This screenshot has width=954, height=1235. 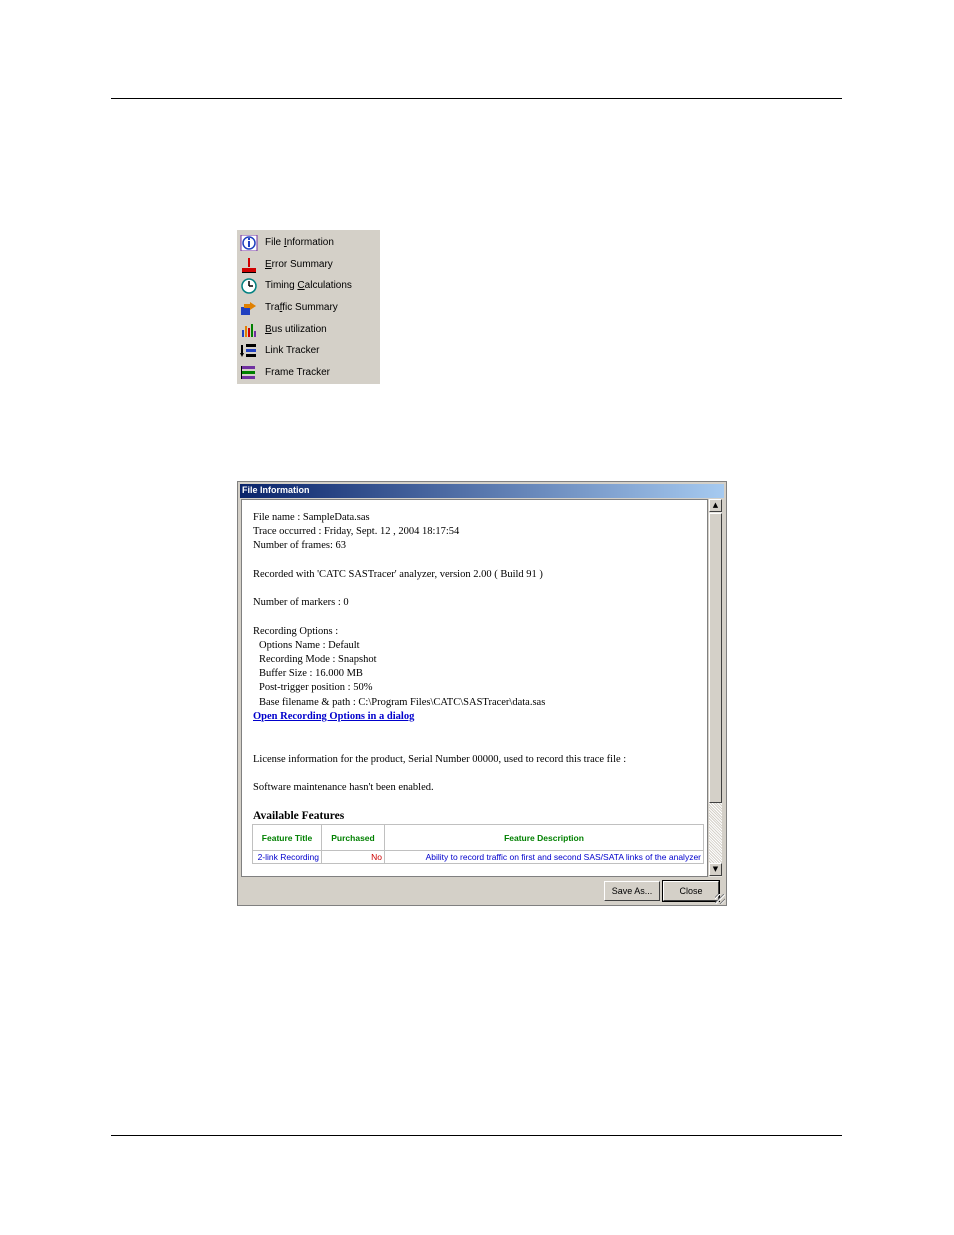 What do you see at coordinates (318, 659) in the screenshot?
I see `recording-mode-line: Recording Mode : Snapshot` at bounding box center [318, 659].